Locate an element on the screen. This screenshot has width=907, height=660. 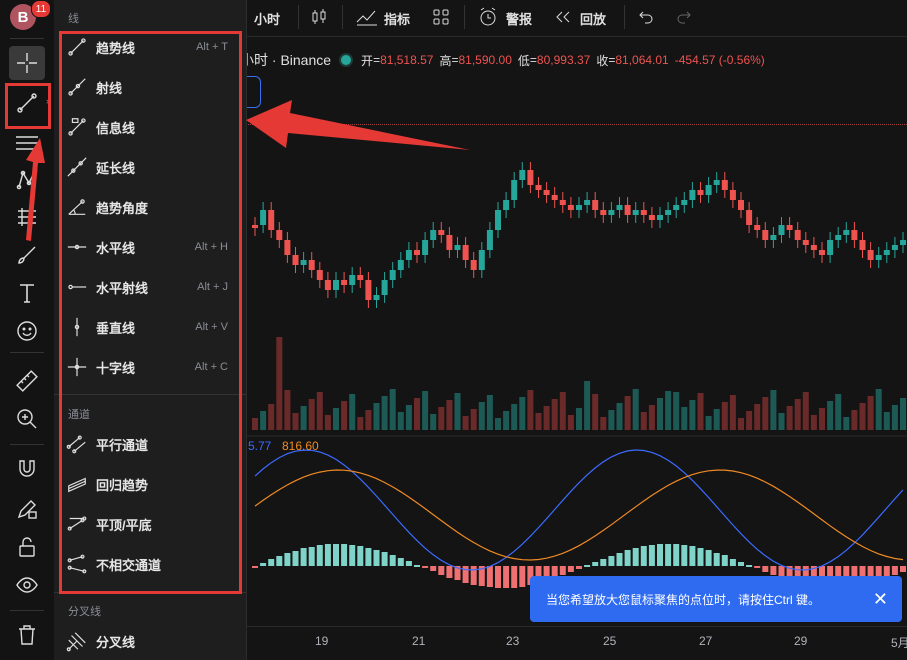
annotation-arrows is located at coordinates (248, 170).